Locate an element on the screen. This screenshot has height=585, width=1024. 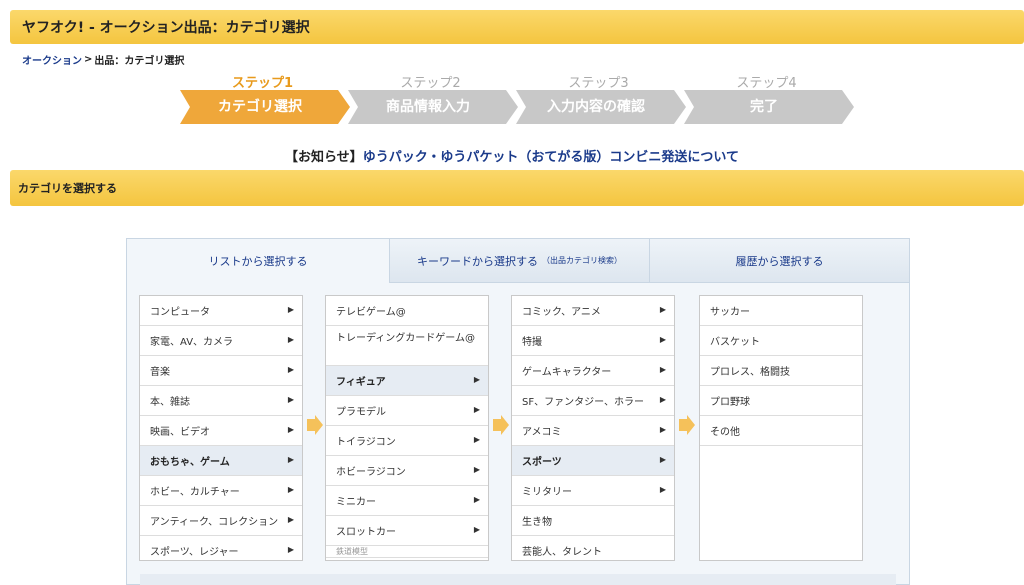
list-item-label: バスケット is located at coordinates (735, 342).